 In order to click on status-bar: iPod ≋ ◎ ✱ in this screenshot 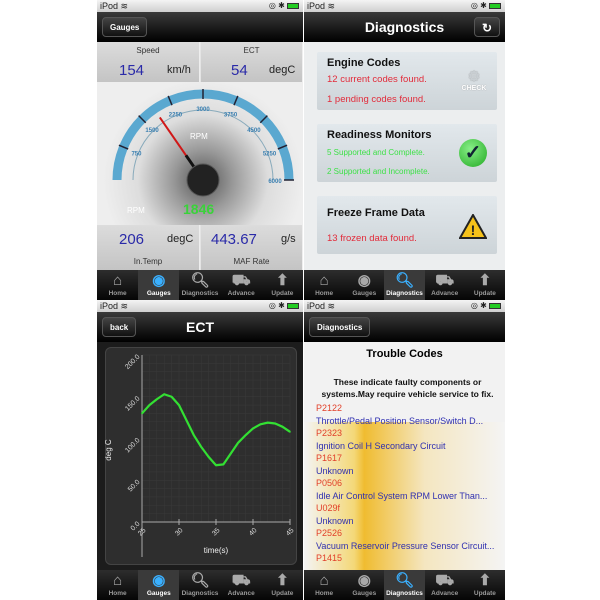, I will do `click(404, 6)`.